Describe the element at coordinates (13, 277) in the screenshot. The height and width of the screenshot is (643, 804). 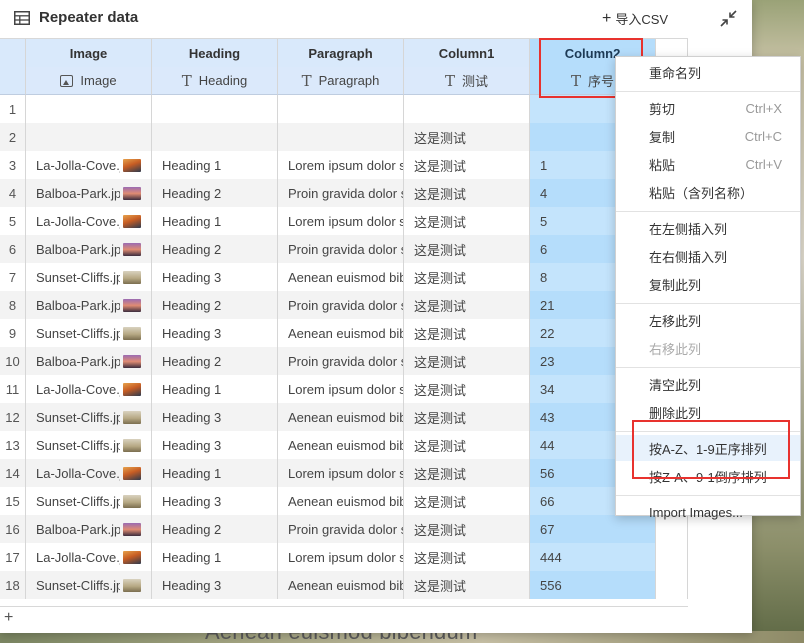
I see `row-number: 7` at that location.